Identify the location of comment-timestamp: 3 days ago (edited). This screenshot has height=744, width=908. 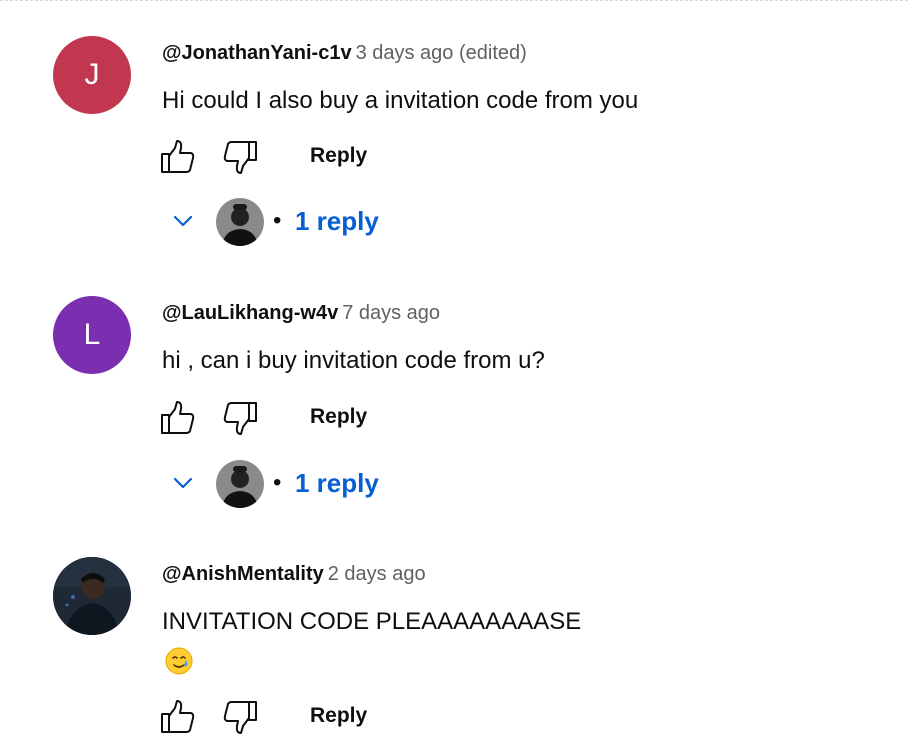
(441, 53).